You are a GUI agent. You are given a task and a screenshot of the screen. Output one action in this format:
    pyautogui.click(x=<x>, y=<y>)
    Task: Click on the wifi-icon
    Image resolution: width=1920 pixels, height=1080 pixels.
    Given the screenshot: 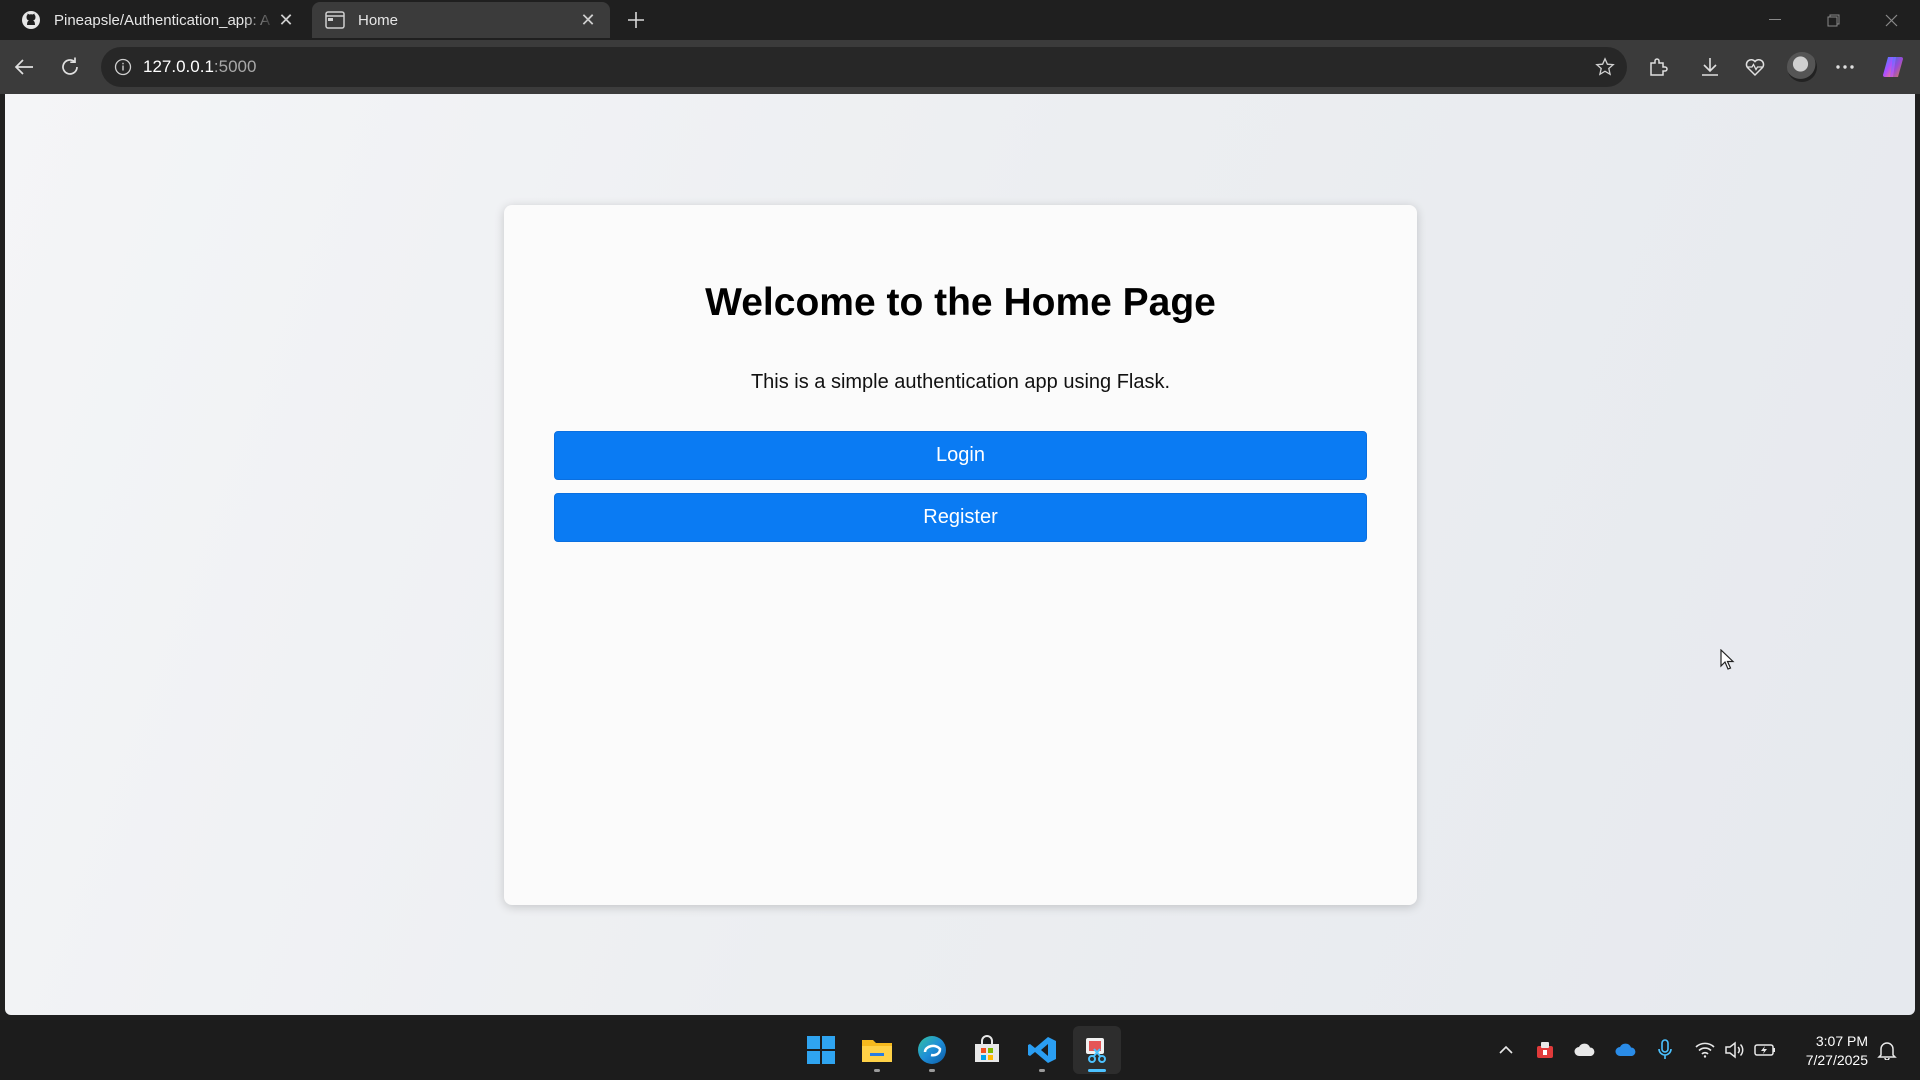 What is the action you would take?
    pyautogui.click(x=1705, y=1050)
    